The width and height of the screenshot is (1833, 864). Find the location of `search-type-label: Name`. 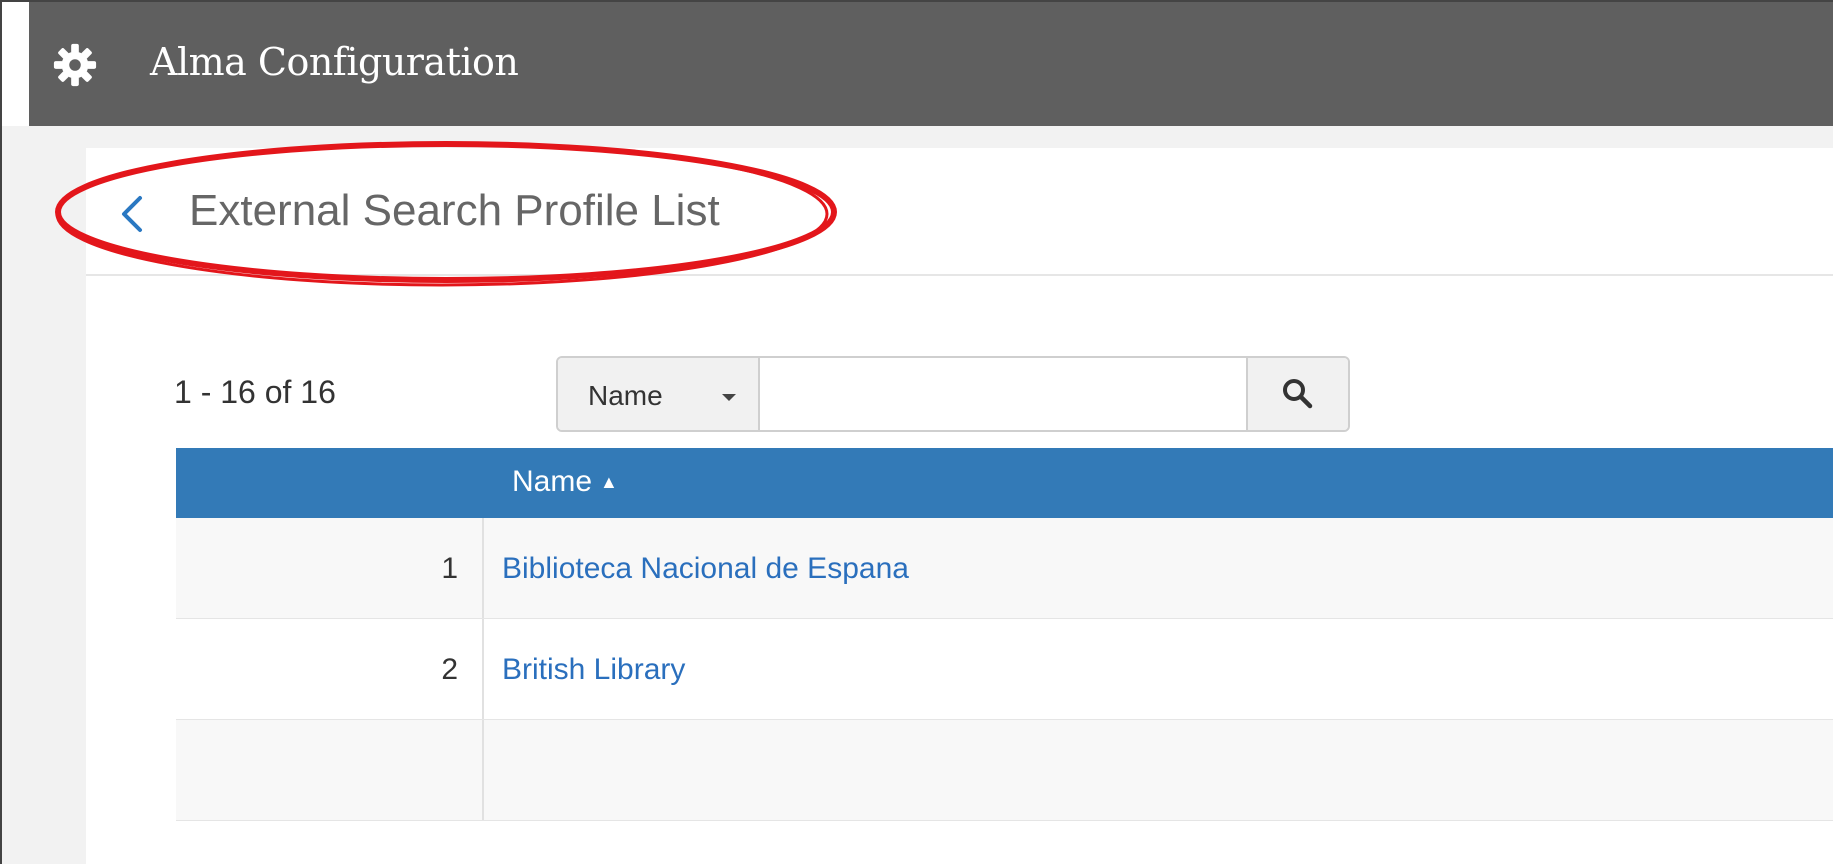

search-type-label: Name is located at coordinates (625, 395).